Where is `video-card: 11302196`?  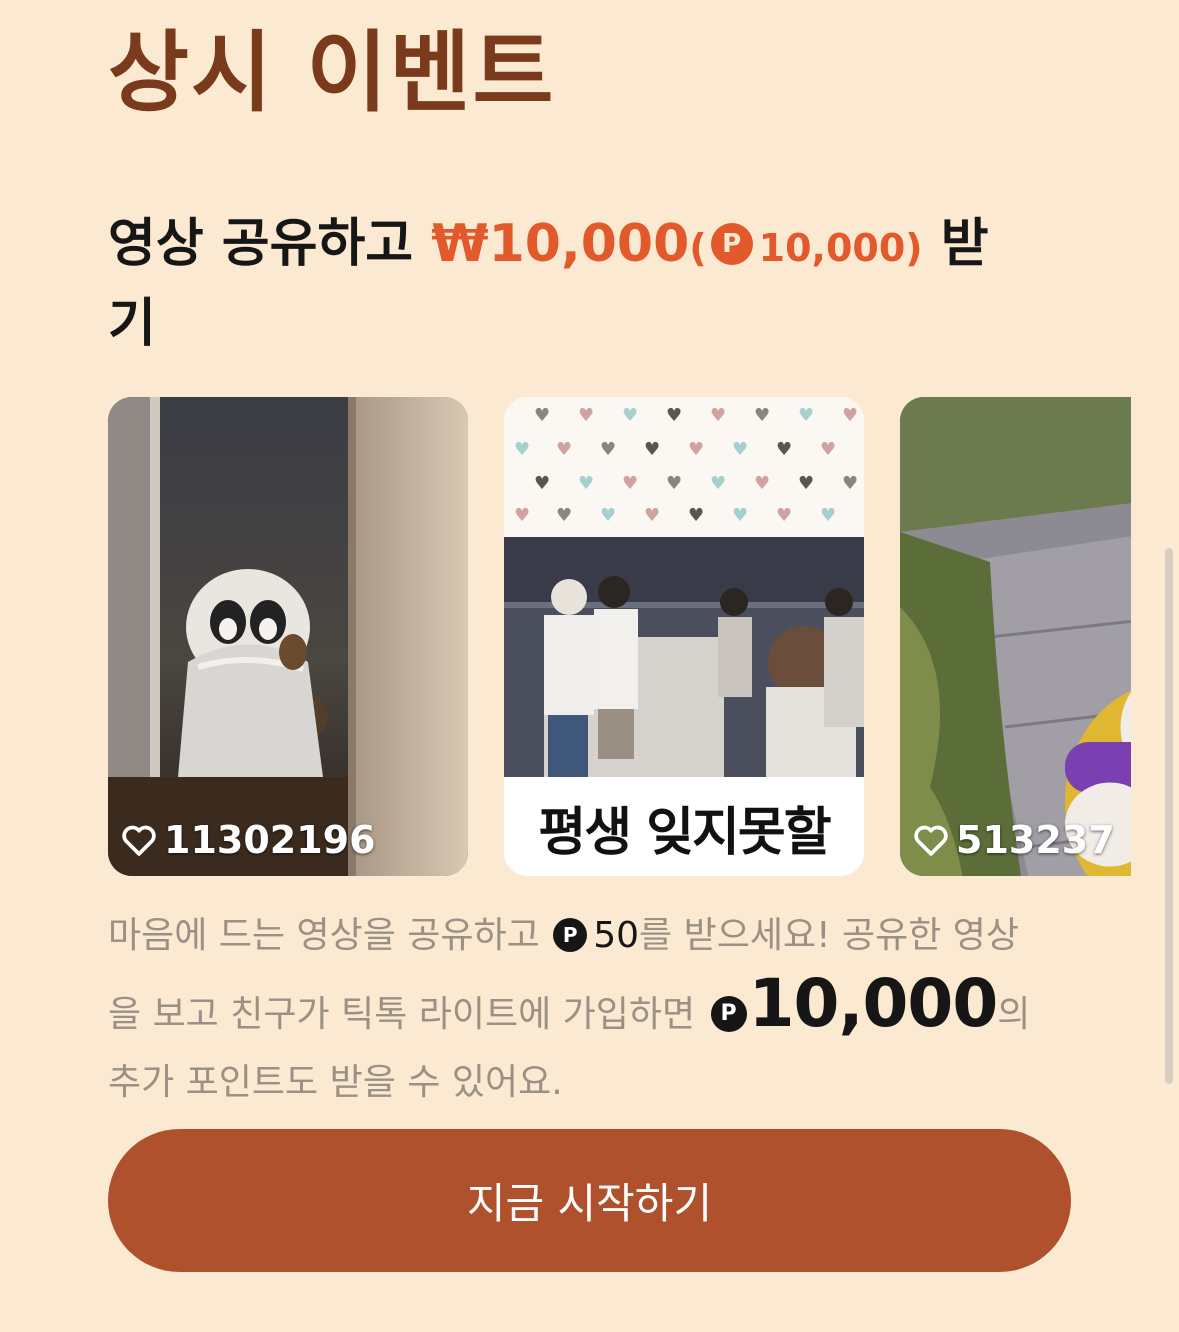
video-card: 11302196 is located at coordinates (288, 636).